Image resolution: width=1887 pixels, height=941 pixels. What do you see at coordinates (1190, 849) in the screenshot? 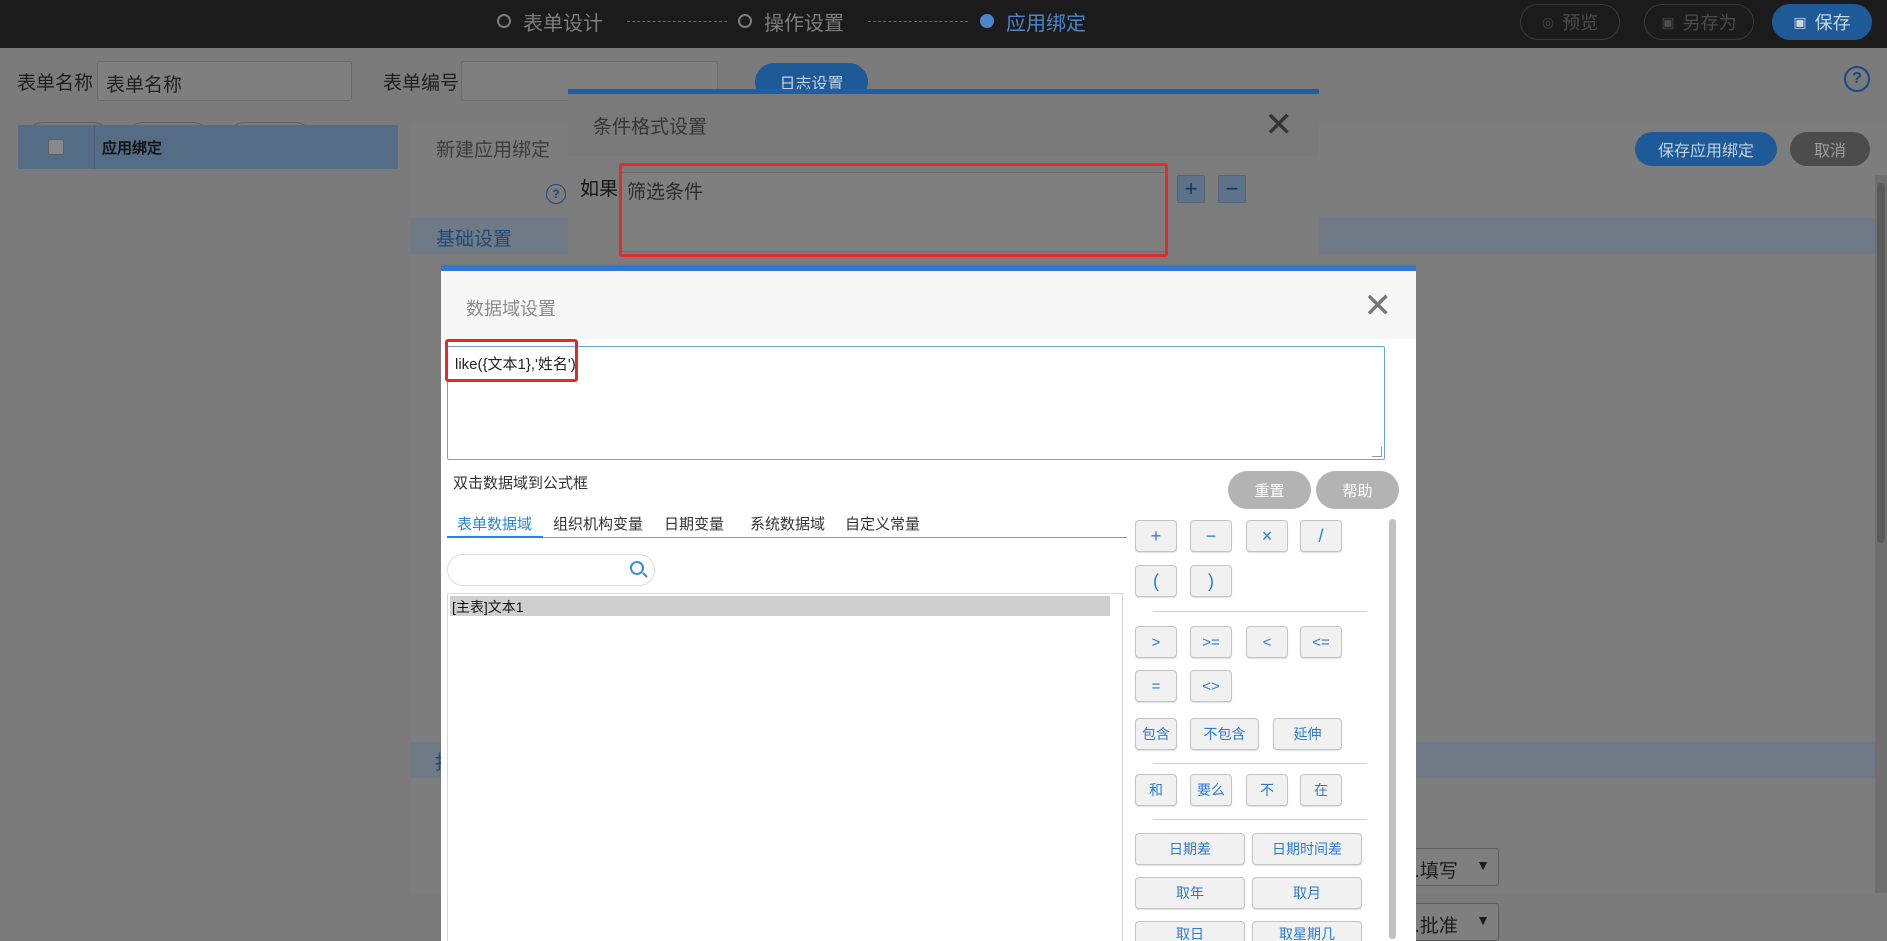
I see `fn-date-diff-button: 日期差` at bounding box center [1190, 849].